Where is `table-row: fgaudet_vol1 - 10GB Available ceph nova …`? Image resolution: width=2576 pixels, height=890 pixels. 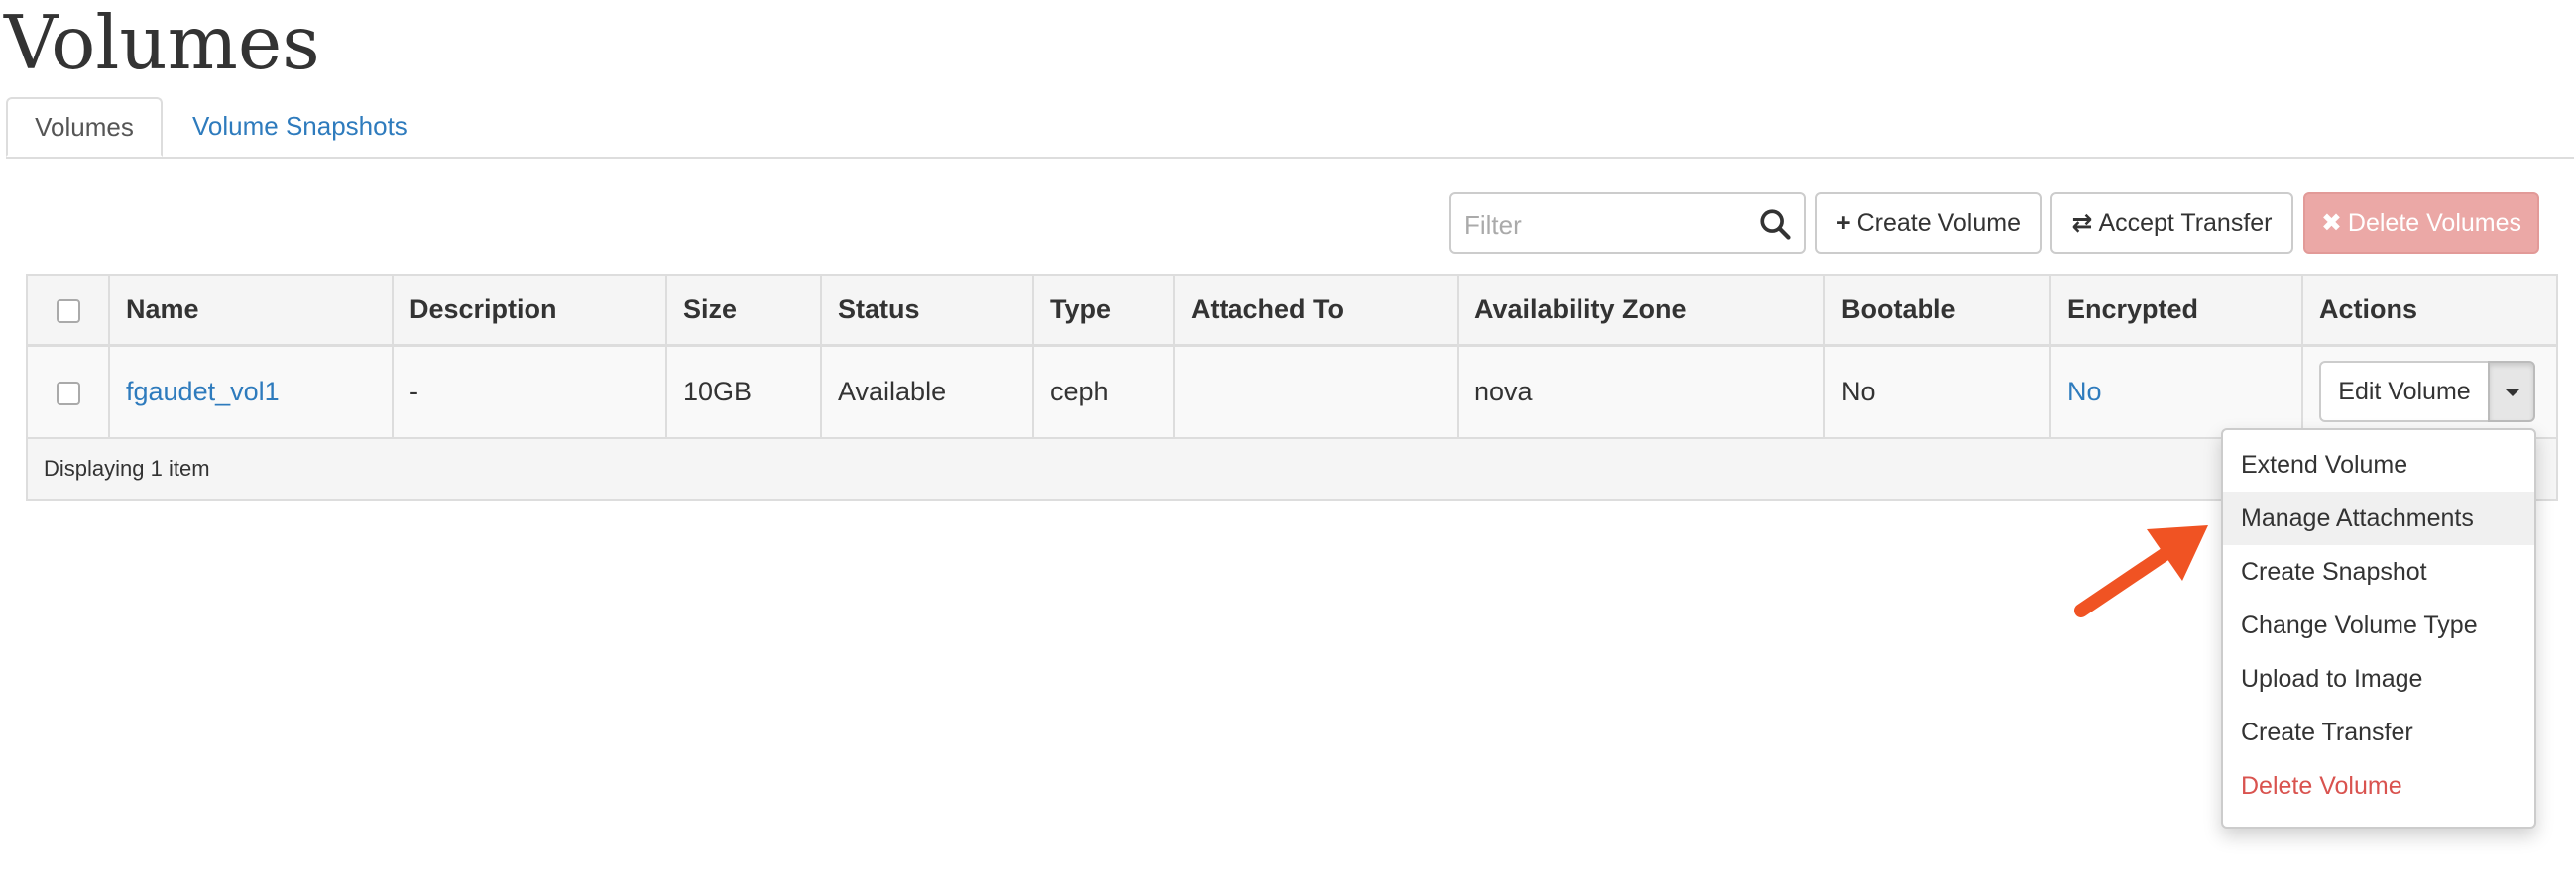 table-row: fgaudet_vol1 - 10GB Available ceph nova … is located at coordinates (1292, 392).